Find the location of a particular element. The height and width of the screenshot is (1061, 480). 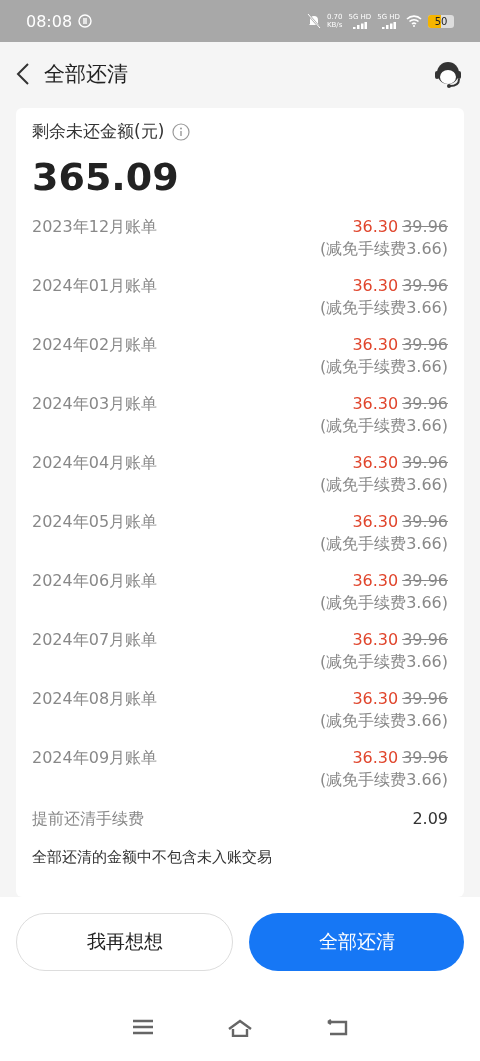

status-time: 08:08 is located at coordinates (49, 21).